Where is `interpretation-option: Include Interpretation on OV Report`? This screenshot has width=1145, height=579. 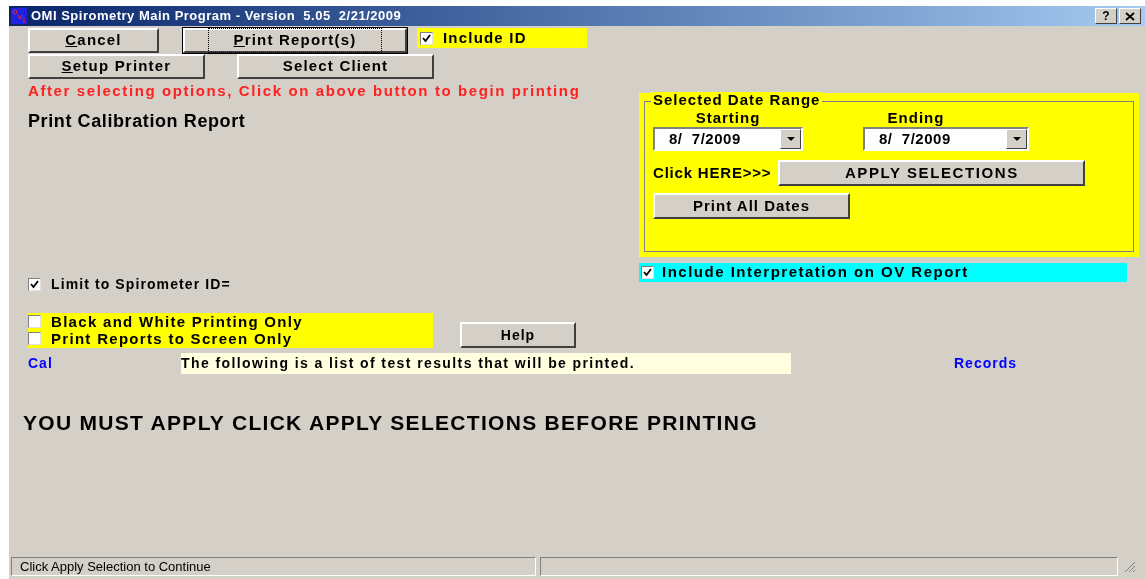
interpretation-option: Include Interpretation on OV Report is located at coordinates (883, 272).